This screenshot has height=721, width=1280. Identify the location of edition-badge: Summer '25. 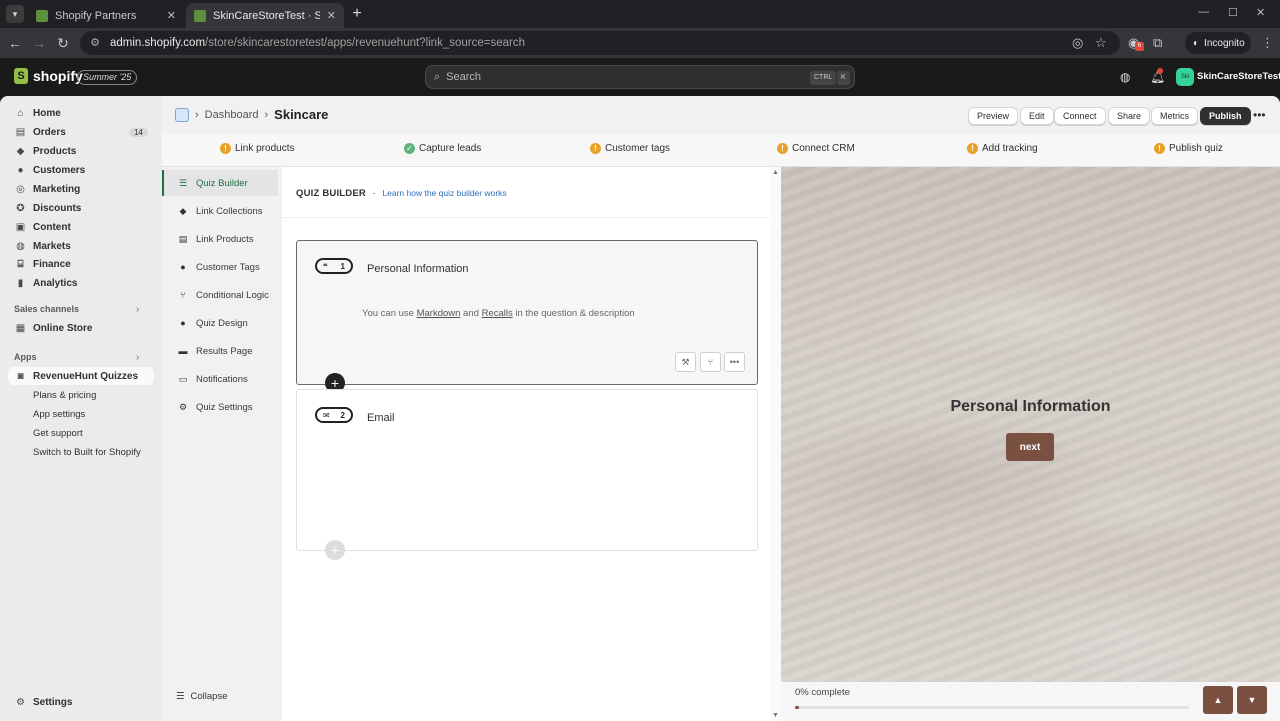
(107, 77).